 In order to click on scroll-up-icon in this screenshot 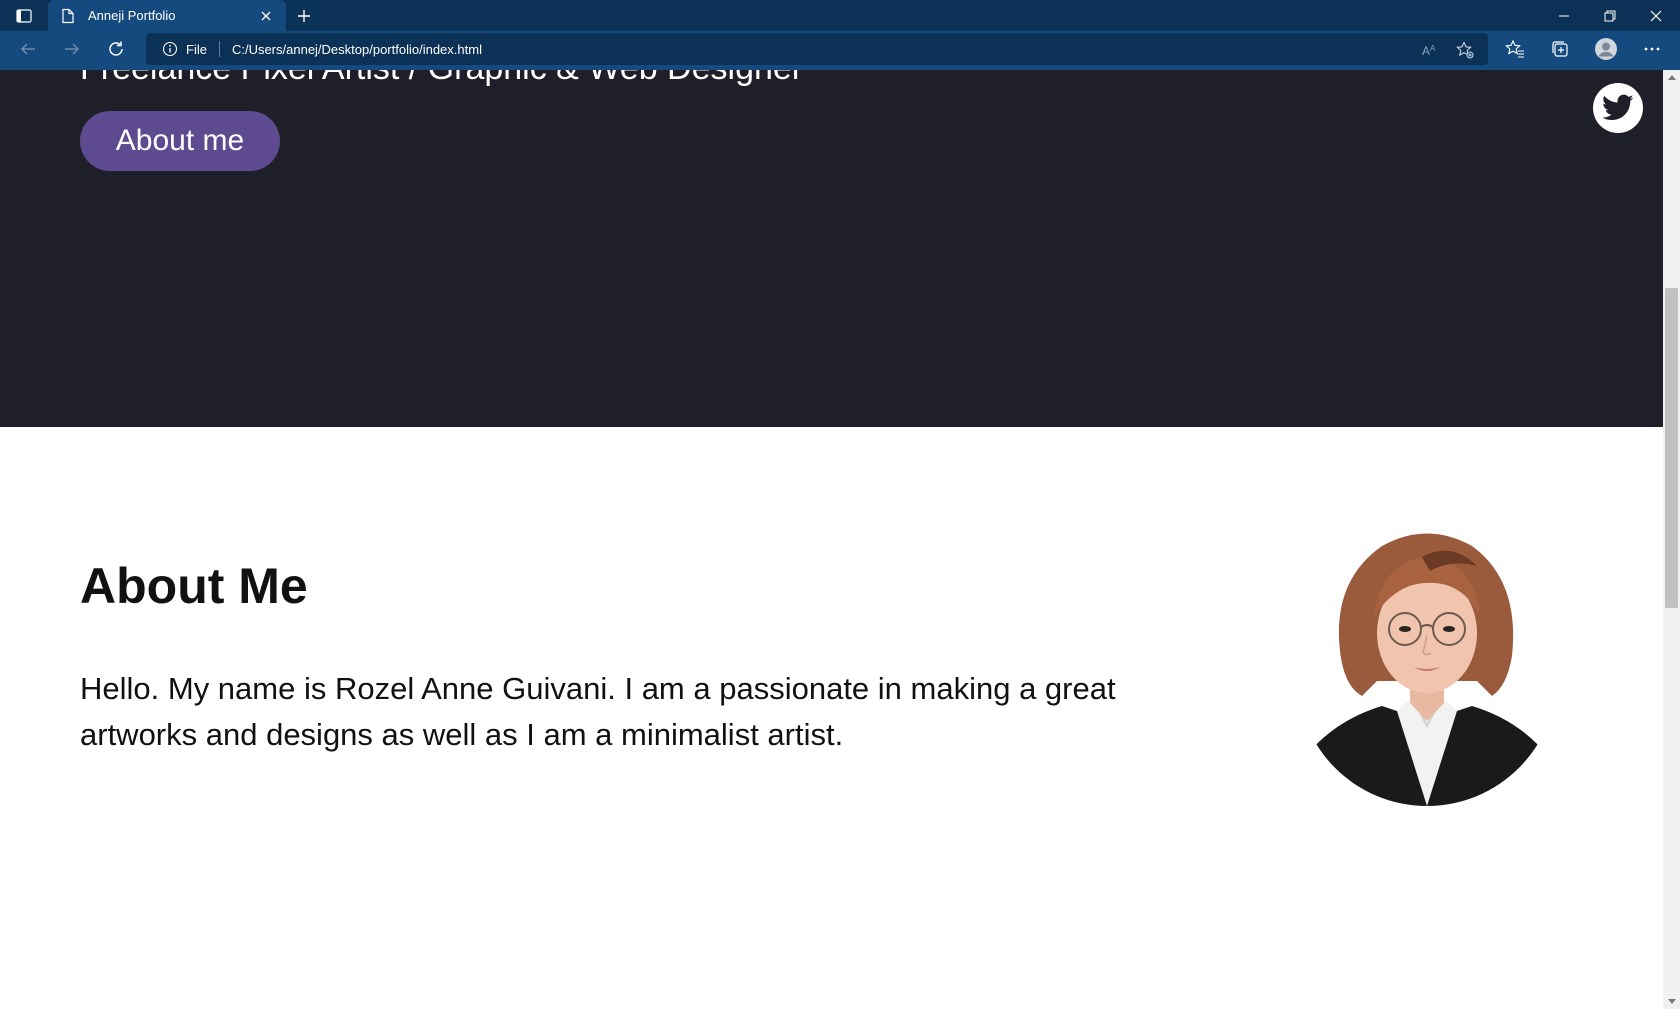, I will do `click(1671, 77)`.